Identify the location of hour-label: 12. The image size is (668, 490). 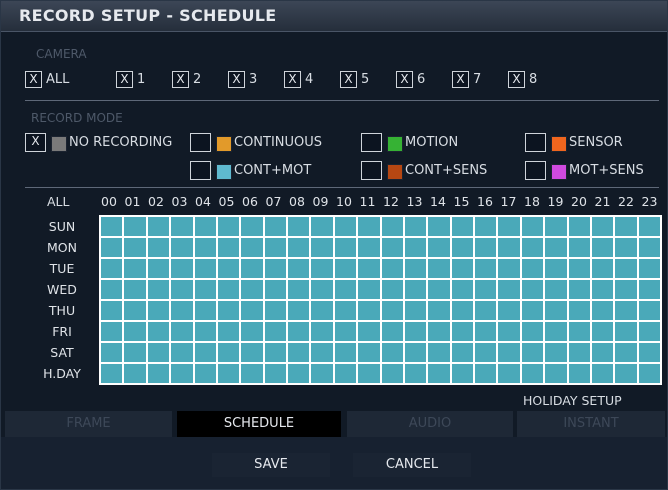
(391, 201).